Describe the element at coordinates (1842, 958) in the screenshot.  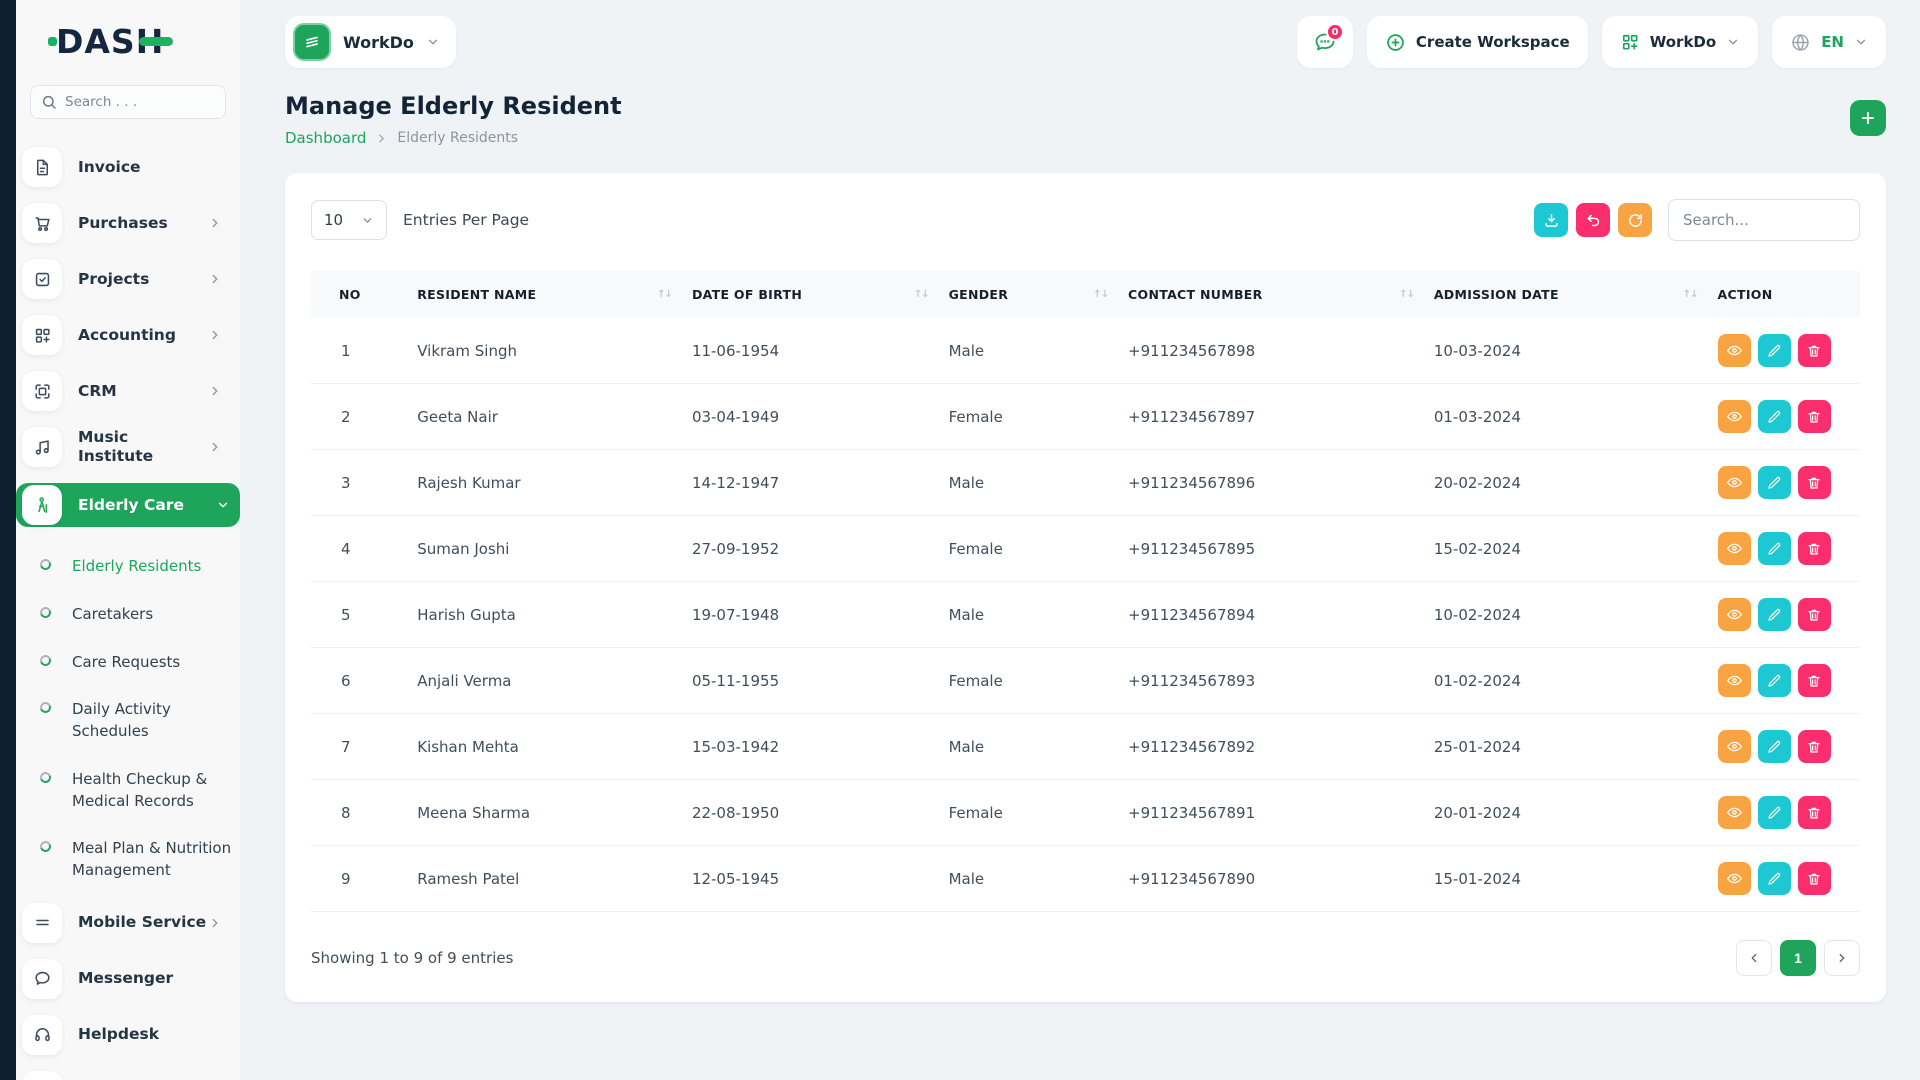
I see `next-page-button` at that location.